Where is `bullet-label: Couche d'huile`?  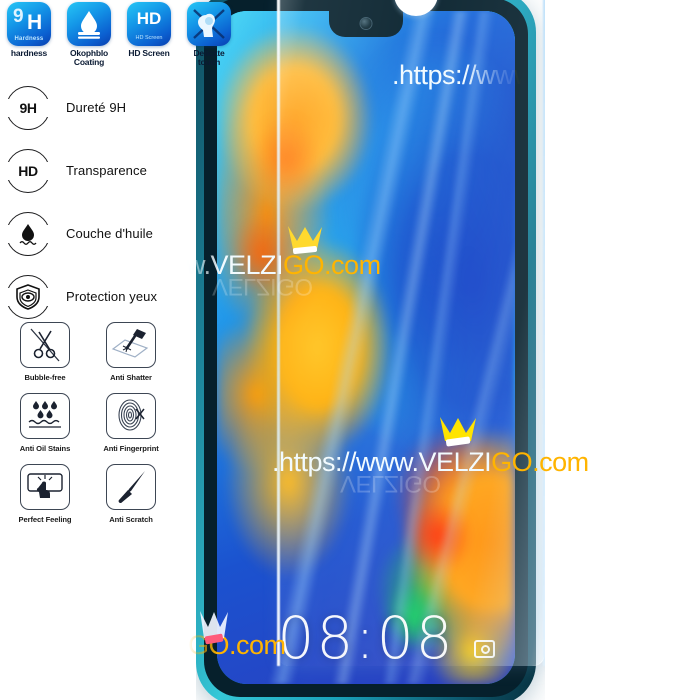
bullet-label: Couche d'huile is located at coordinates (109, 233).